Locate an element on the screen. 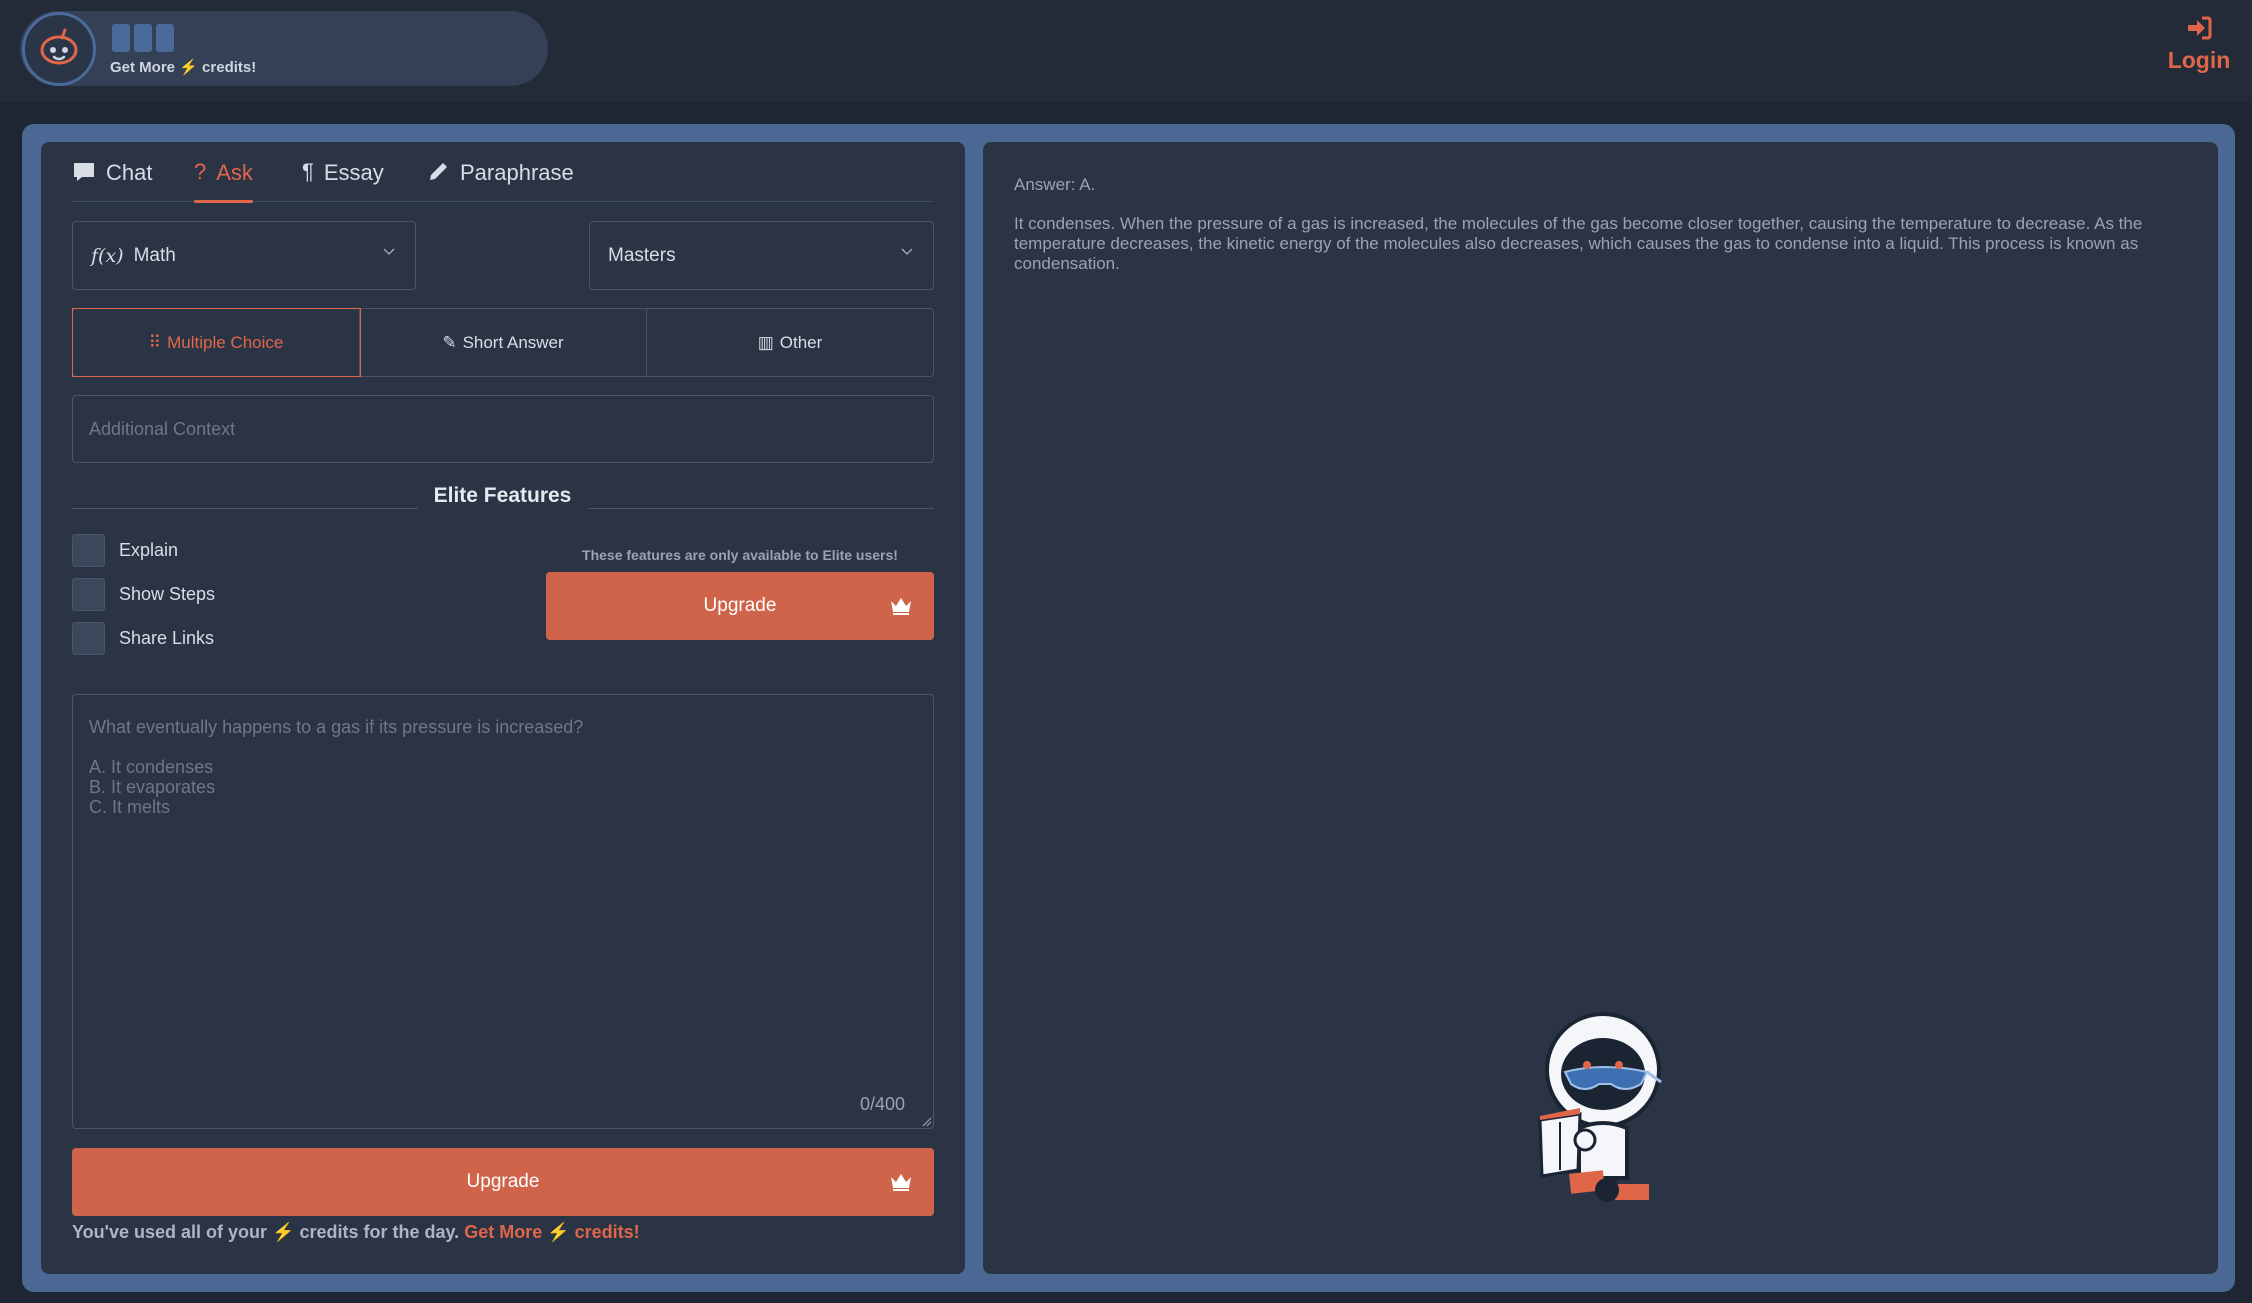 This screenshot has width=2252, height=1303. elite-upgrade-label: Upgrade is located at coordinates (740, 605).